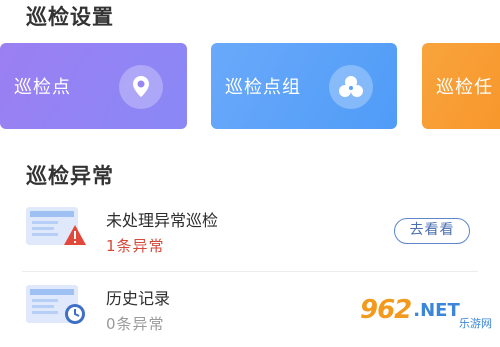 The width and height of the screenshot is (500, 347). Describe the element at coordinates (436, 310) in the screenshot. I see `watermark-net: .NET` at that location.